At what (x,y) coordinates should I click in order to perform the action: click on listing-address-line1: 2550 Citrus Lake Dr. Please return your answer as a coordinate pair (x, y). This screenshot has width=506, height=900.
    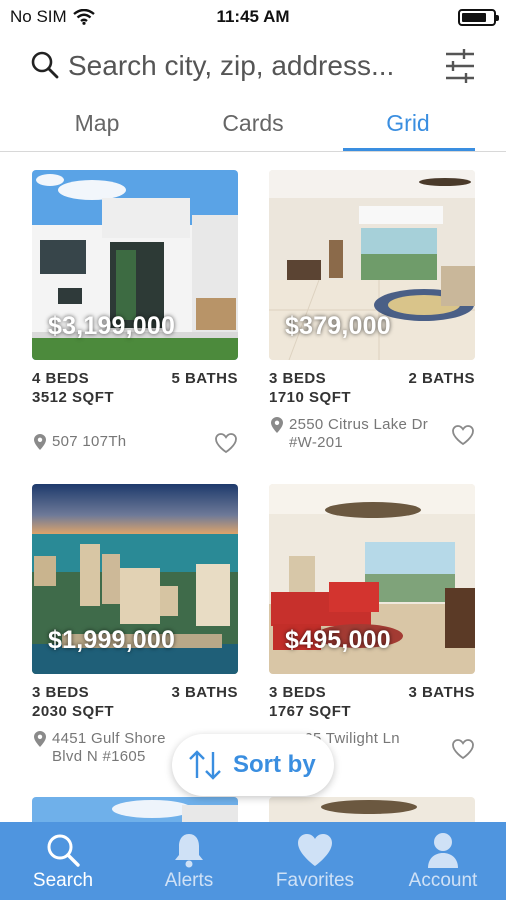
    Looking at the image, I should click on (359, 424).